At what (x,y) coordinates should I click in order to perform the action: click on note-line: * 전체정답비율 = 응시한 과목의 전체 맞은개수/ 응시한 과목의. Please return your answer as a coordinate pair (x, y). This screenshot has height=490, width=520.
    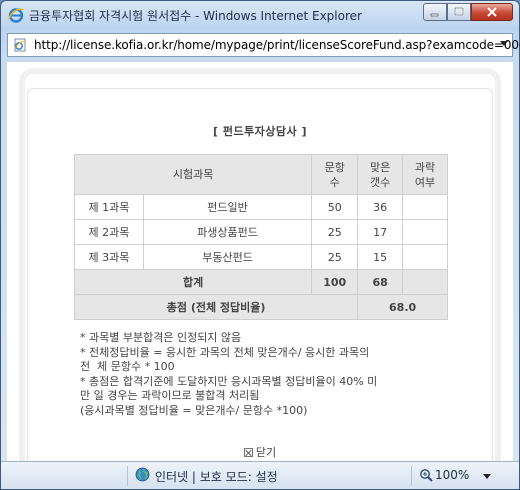
    Looking at the image, I should click on (225, 352).